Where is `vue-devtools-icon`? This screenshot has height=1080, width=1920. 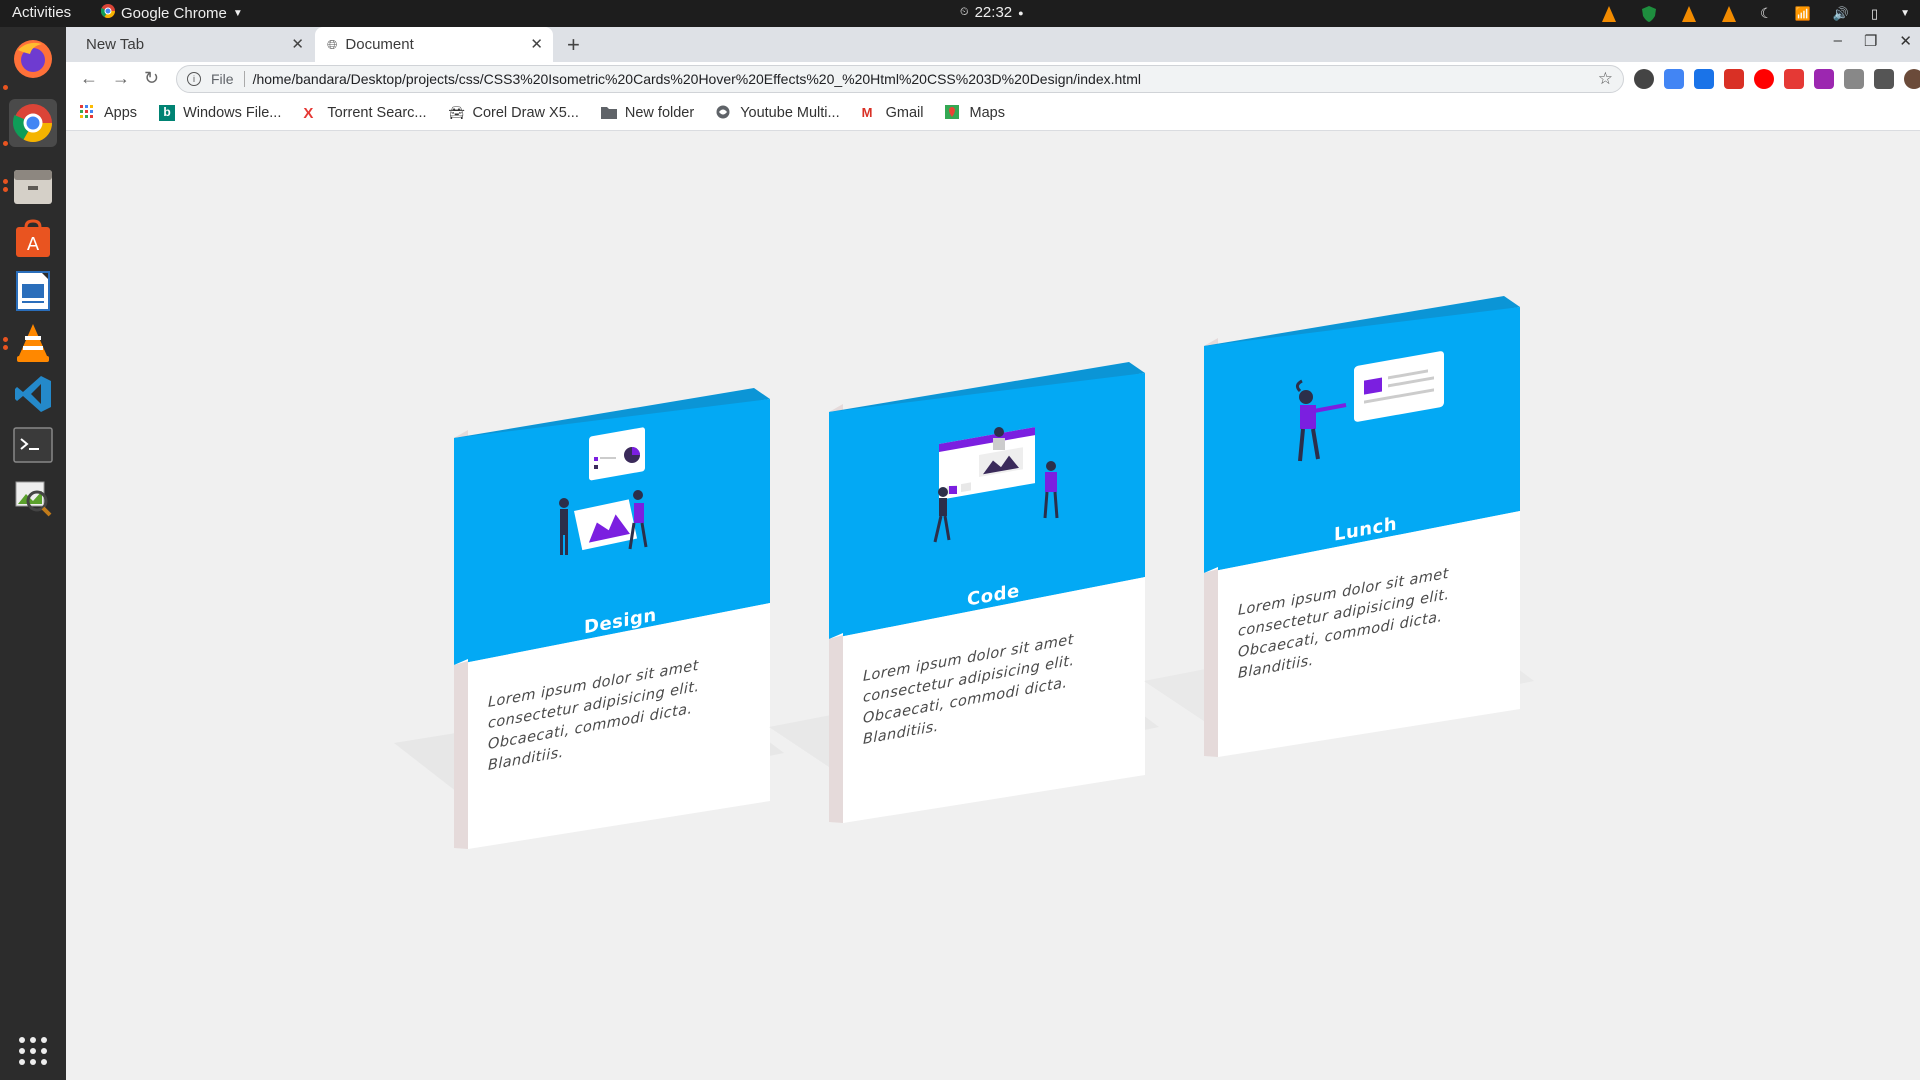 vue-devtools-icon is located at coordinates (1854, 79).